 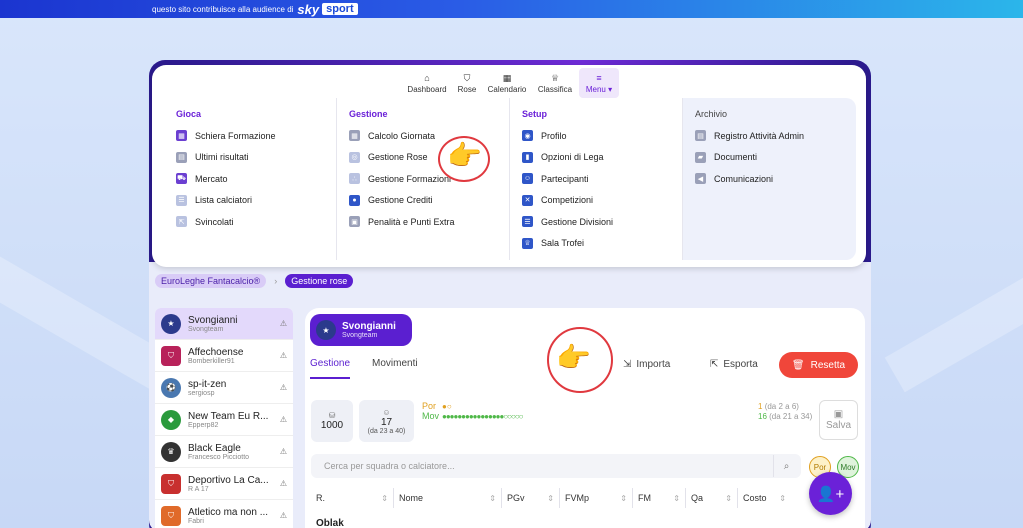 What do you see at coordinates (429, 222) in the screenshot?
I see `menu-item-penalita: ▣ Penalità e Punti Extra` at bounding box center [429, 222].